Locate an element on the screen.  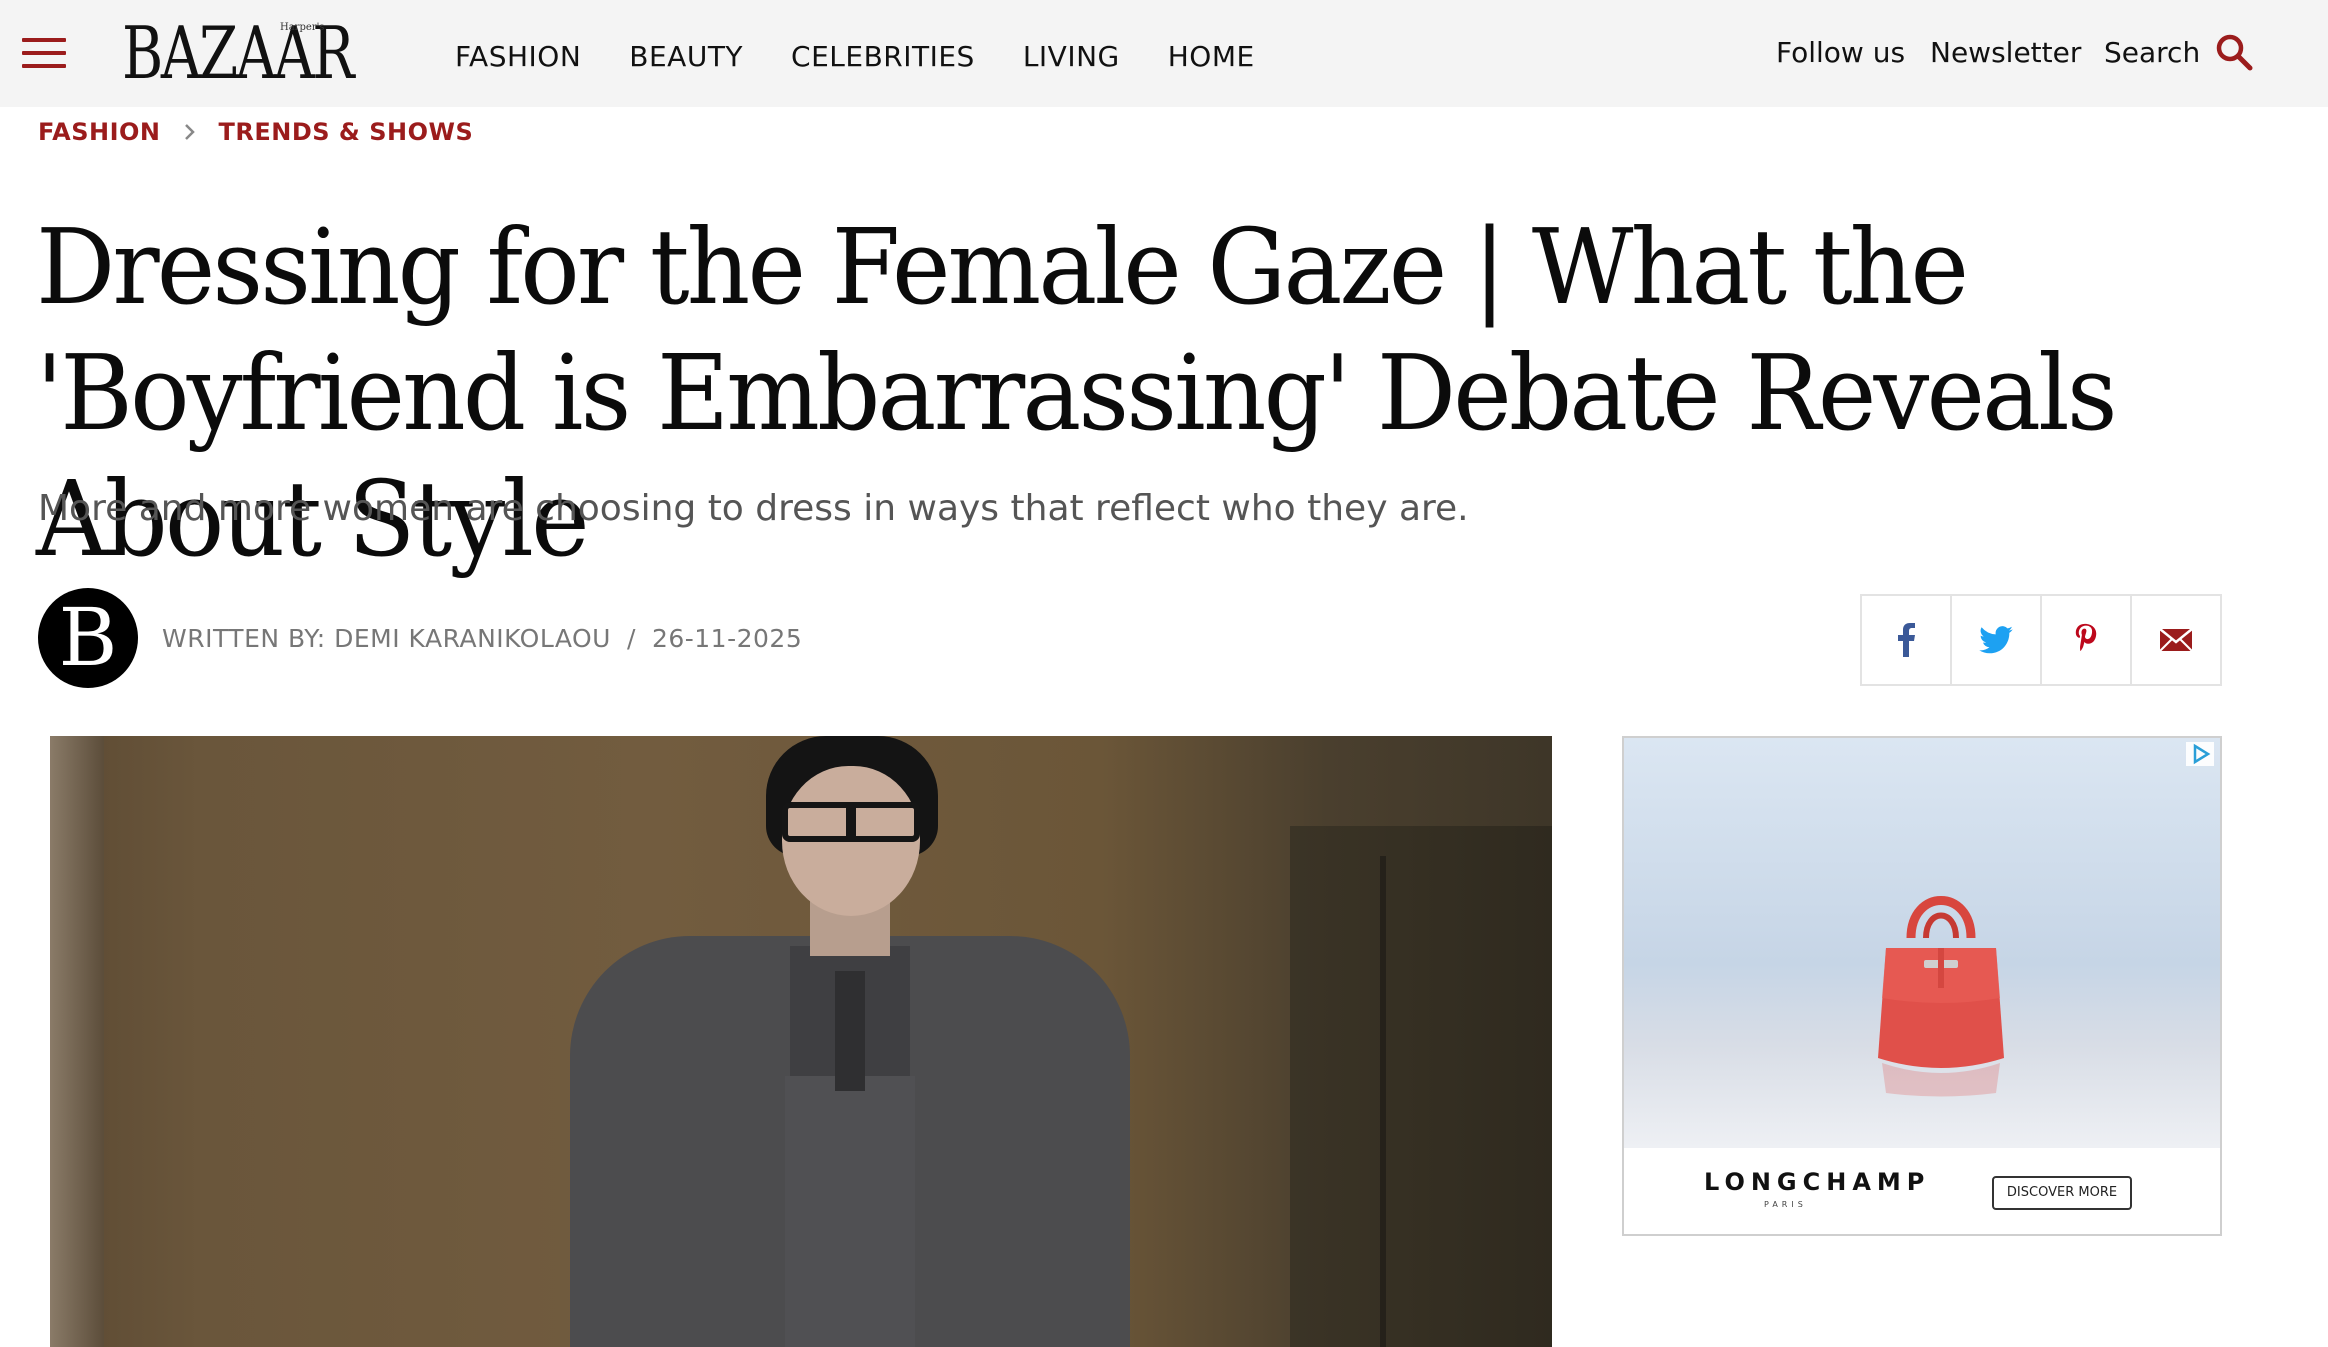
handbag-image is located at coordinates (1941, 996).